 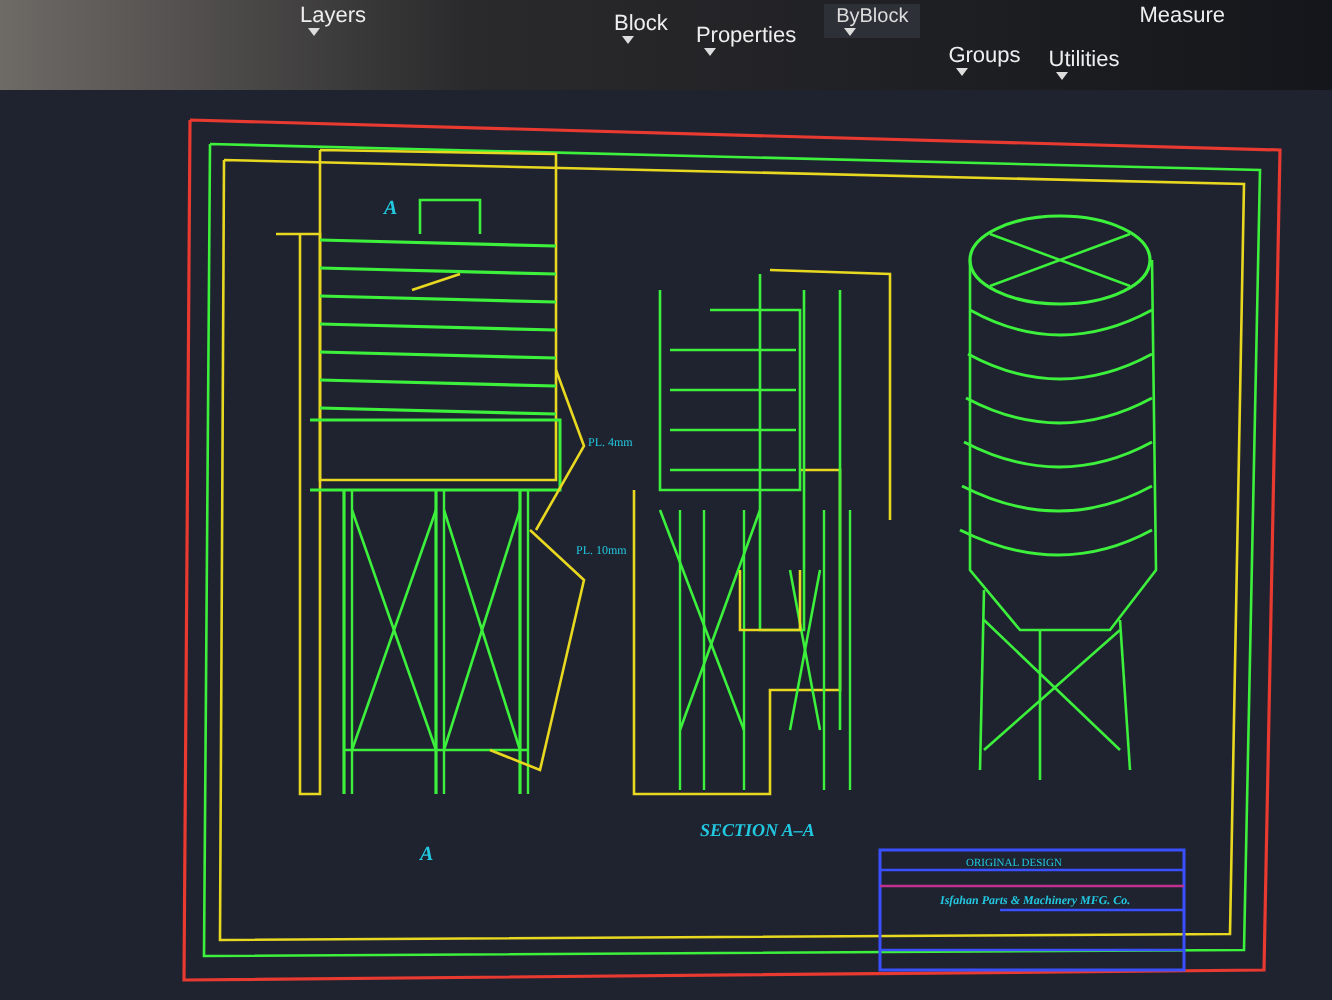 What do you see at coordinates (757, 830) in the screenshot?
I see `section-title: SECTION A–A` at bounding box center [757, 830].